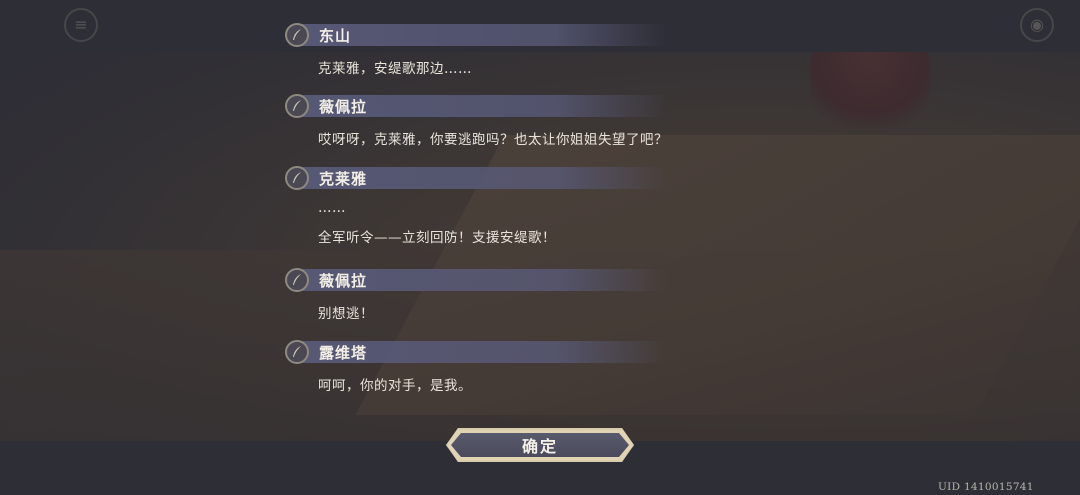 This screenshot has width=1080, height=495. I want to click on log-entry: 薇佩拉 哎呀呀，克莱雅，你要逃跑吗？也太让你姐姐失望了吧？, so click(525, 121).